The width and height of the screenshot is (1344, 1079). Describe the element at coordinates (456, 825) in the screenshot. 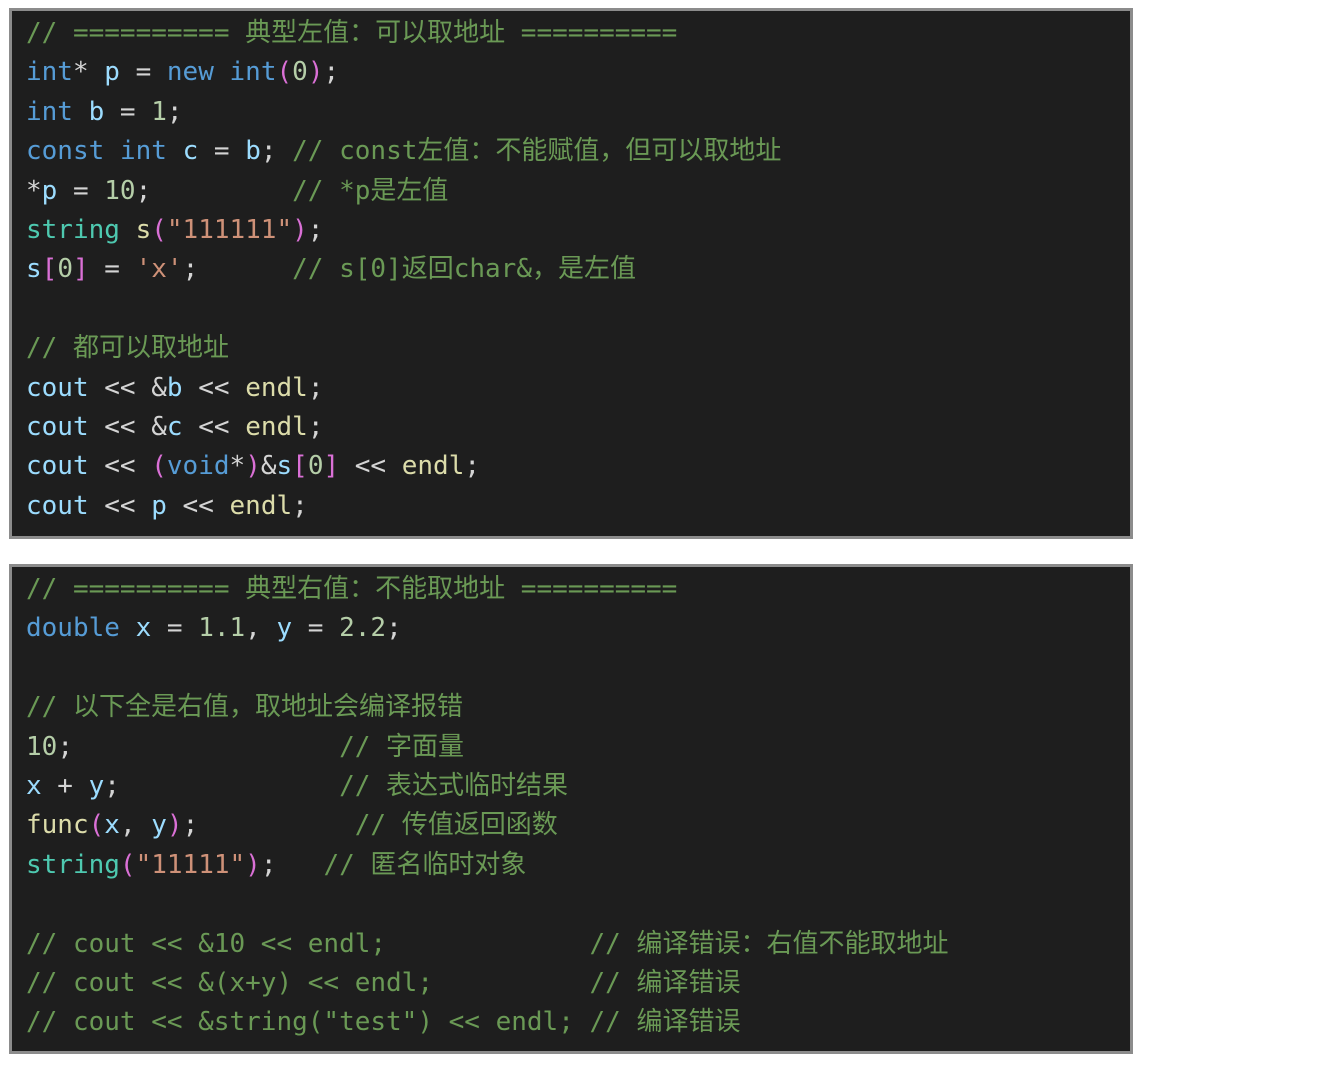

I see `code-token: // 传值返回函数` at that location.